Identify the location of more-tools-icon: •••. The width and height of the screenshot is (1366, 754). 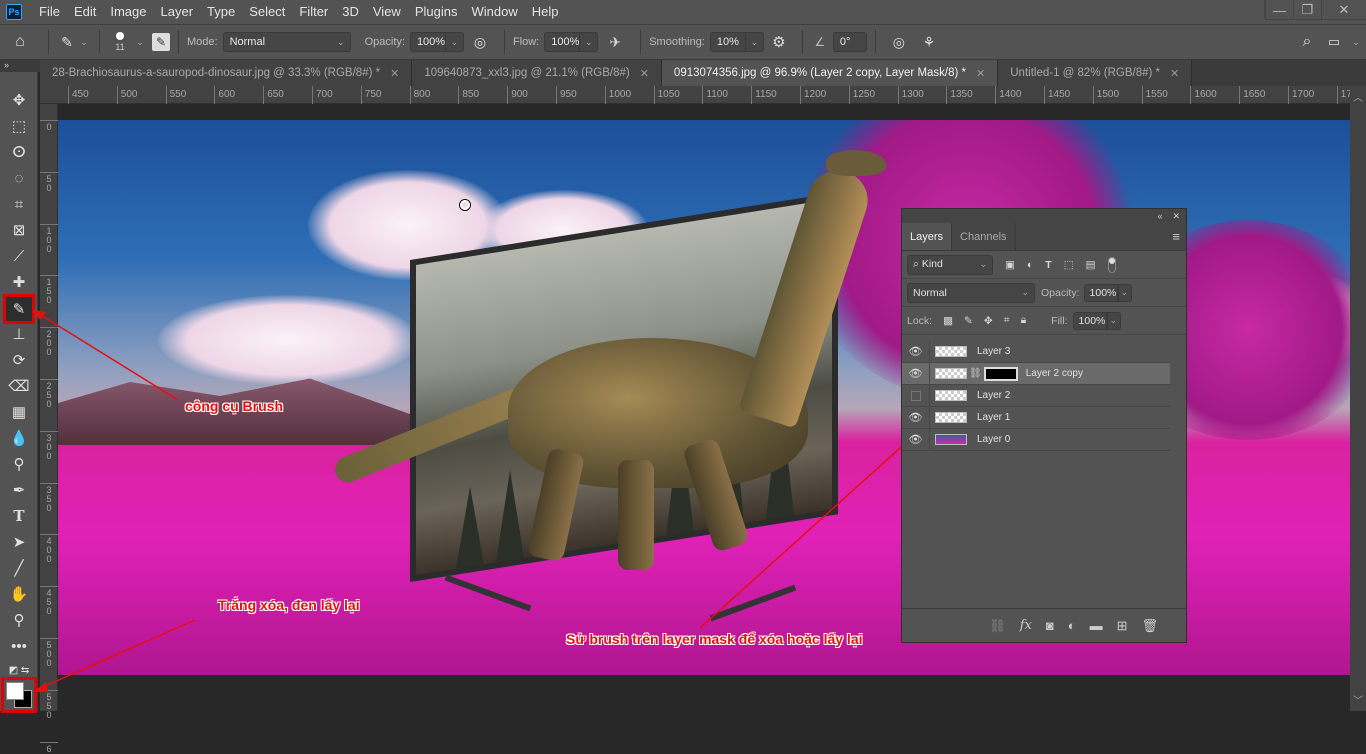
(19, 646).